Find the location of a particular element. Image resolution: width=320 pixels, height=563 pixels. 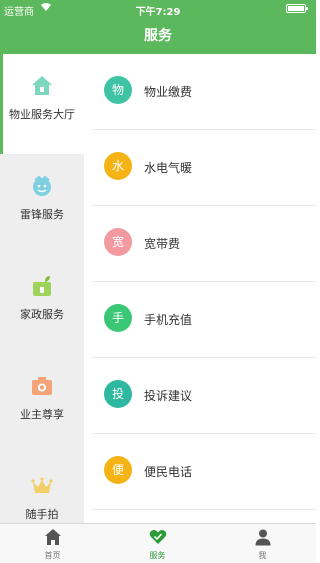

heart-icon is located at coordinates (158, 537).